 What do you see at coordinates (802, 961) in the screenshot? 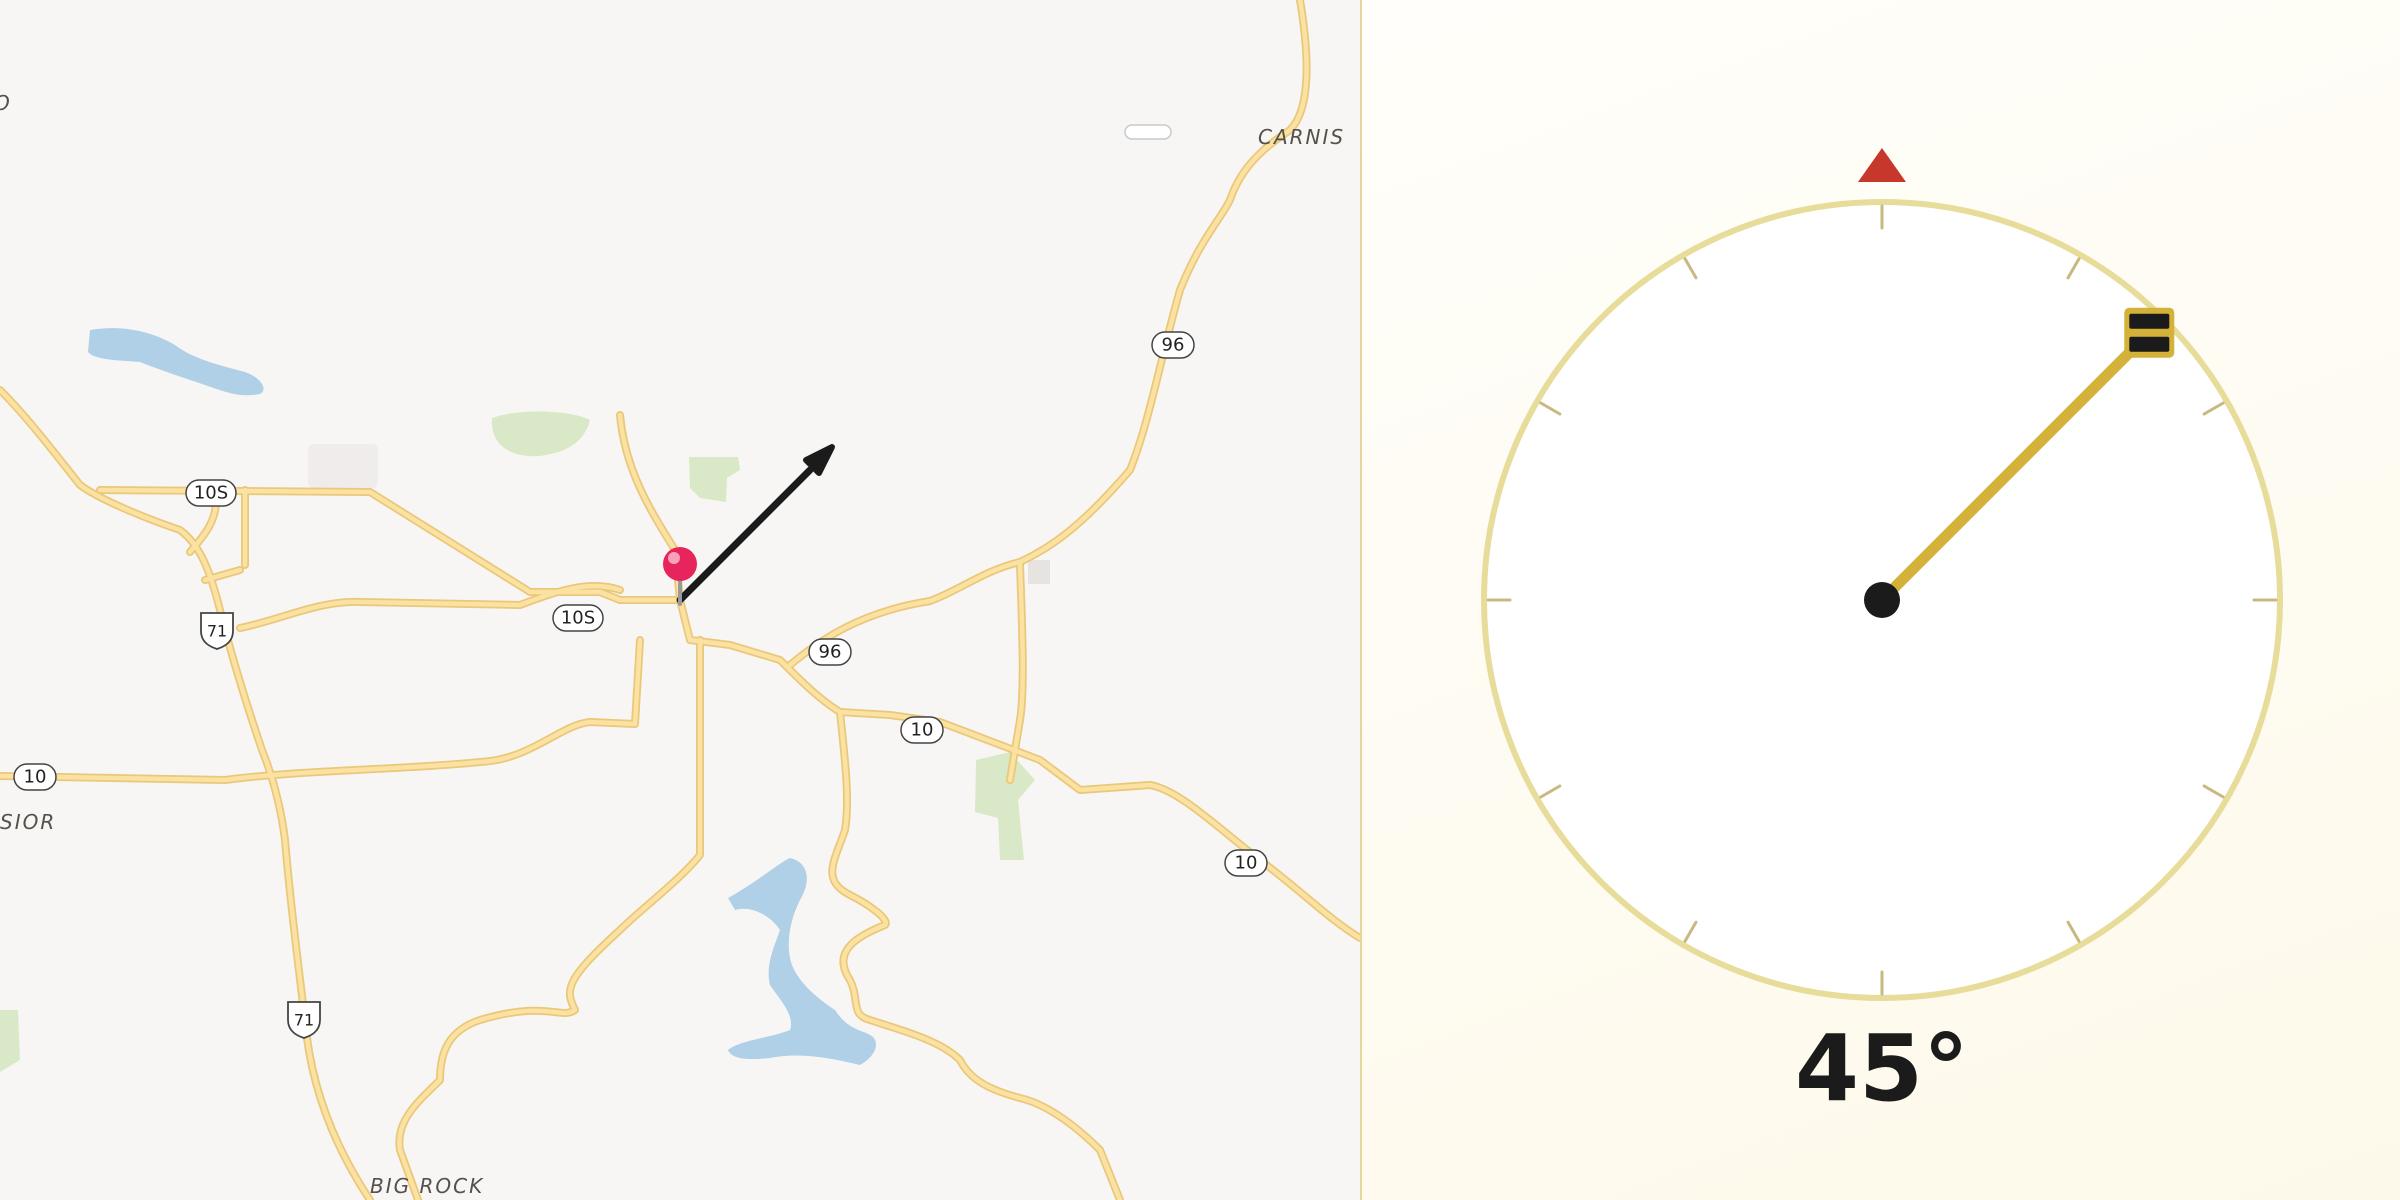
I see `lake-south` at bounding box center [802, 961].